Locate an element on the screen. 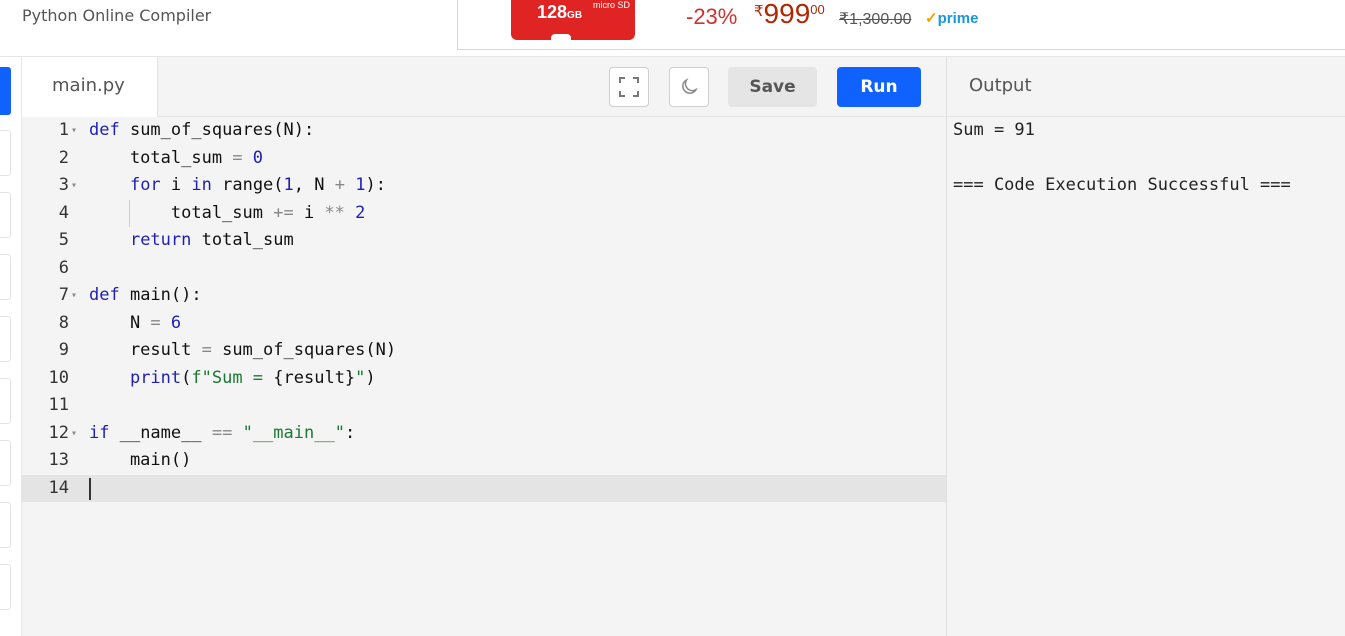 The width and height of the screenshot is (1345, 636). code-line: 13 main() is located at coordinates (484, 461).